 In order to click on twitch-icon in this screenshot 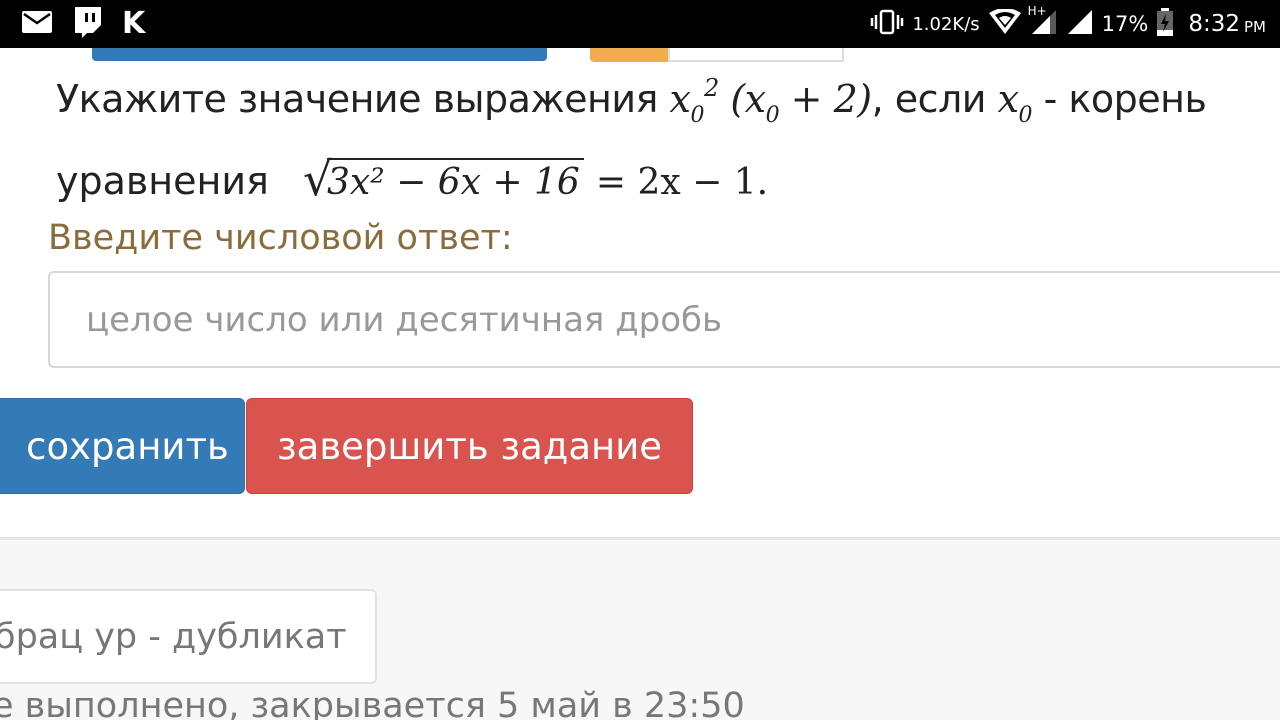, I will do `click(87, 24)`.